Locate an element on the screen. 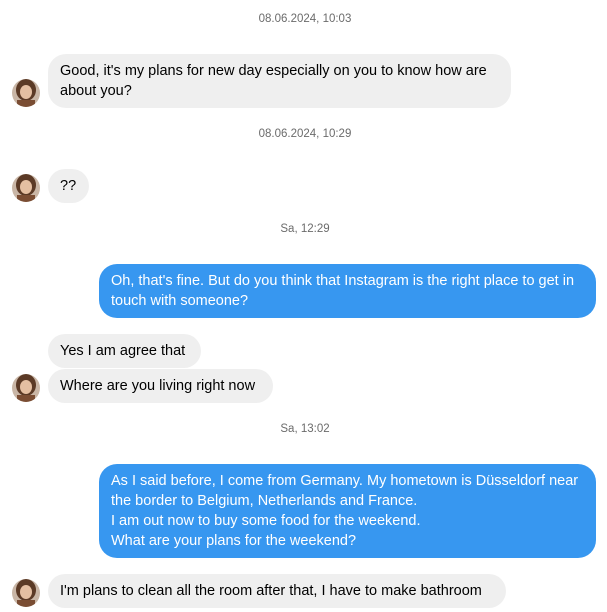  timestamp: 08.06.2024, 10:03 is located at coordinates (305, 19).